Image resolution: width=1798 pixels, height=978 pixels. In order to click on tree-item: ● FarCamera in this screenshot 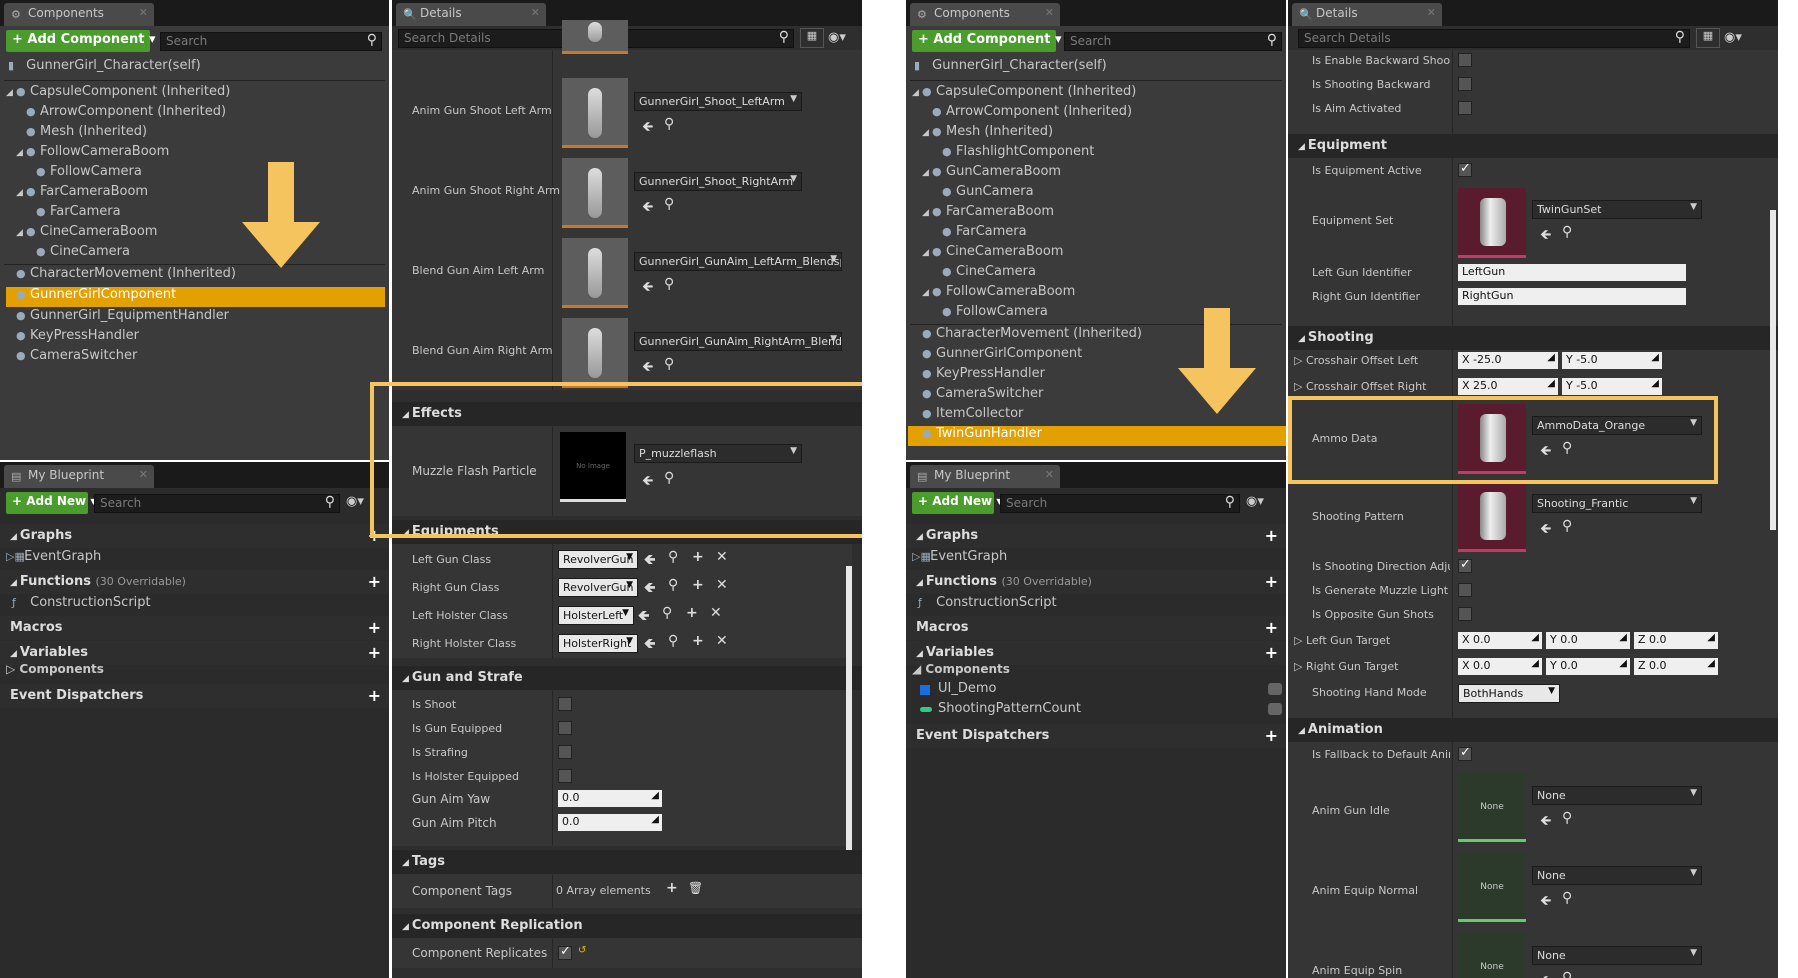, I will do `click(73, 214)`.